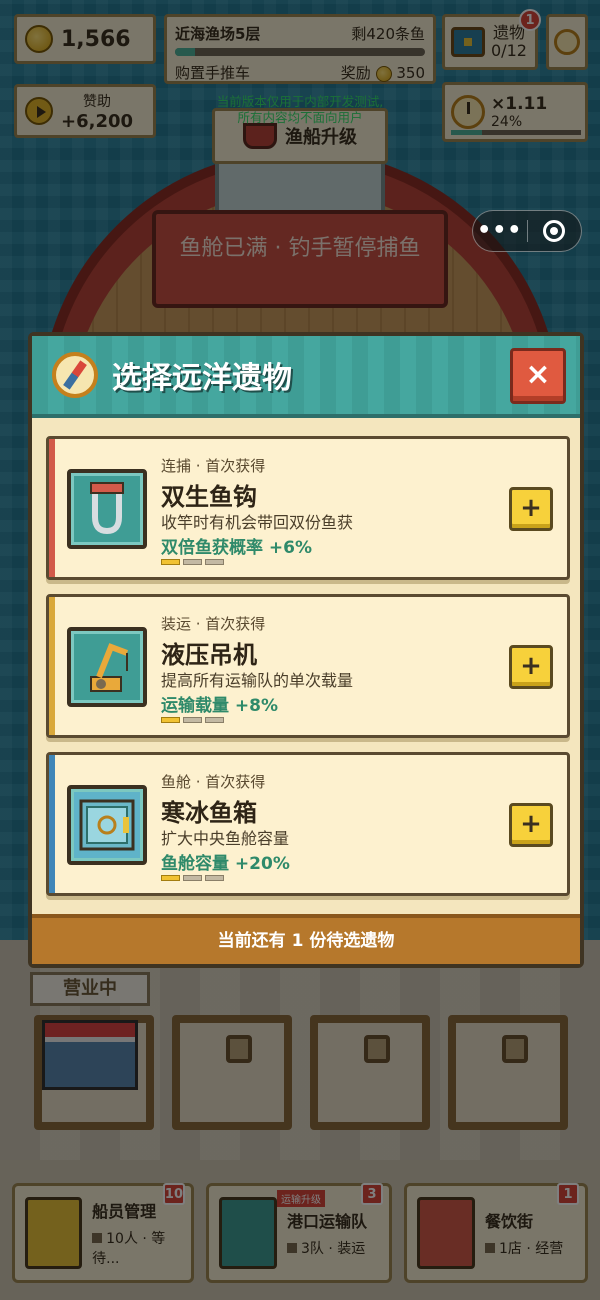 The width and height of the screenshot is (600, 1300). I want to click on miniprogram-capsule: •••, so click(527, 231).